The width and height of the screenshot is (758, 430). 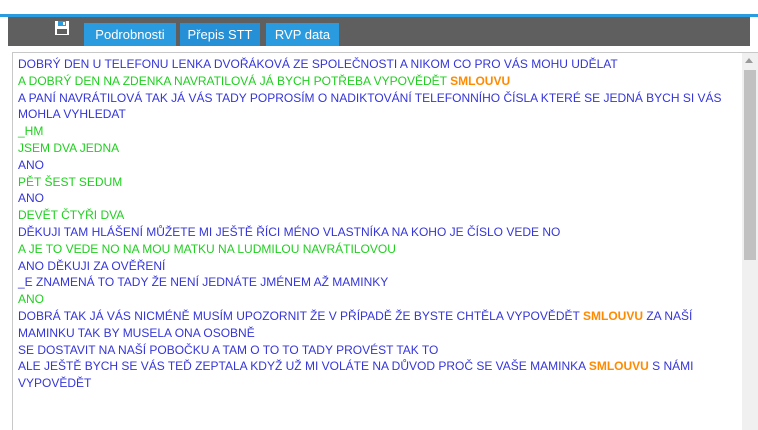 What do you see at coordinates (70, 181) in the screenshot?
I see `transcript-text: PĚT ŠEST SEDUM` at bounding box center [70, 181].